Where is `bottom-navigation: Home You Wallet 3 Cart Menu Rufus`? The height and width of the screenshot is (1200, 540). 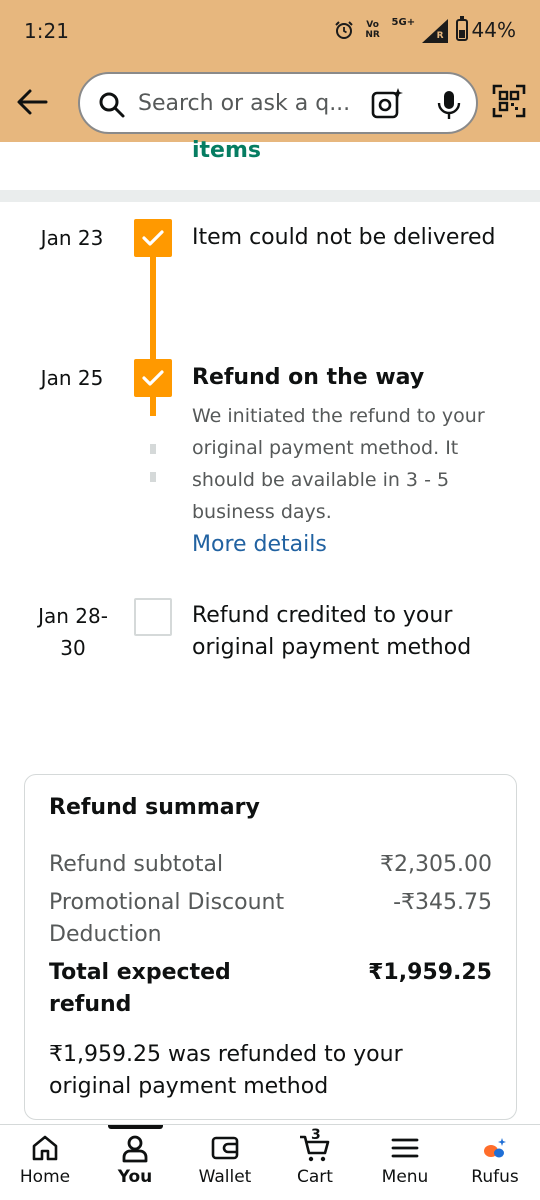 bottom-navigation: Home You Wallet 3 Cart Menu Rufus is located at coordinates (270, 1162).